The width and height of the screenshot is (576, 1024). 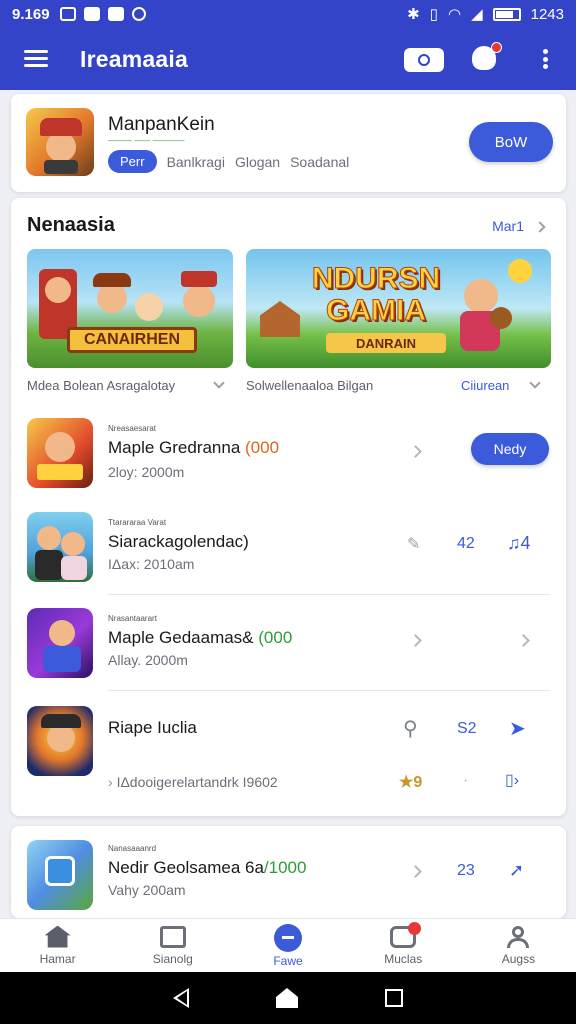 I want to click on status-clock: 1243, so click(x=547, y=14).